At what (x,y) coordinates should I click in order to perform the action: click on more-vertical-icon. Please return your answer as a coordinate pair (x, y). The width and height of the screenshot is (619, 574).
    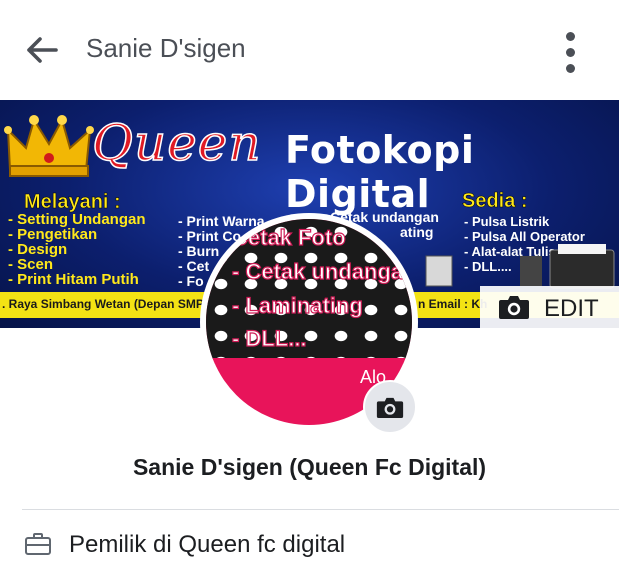
    Looking at the image, I should click on (571, 53).